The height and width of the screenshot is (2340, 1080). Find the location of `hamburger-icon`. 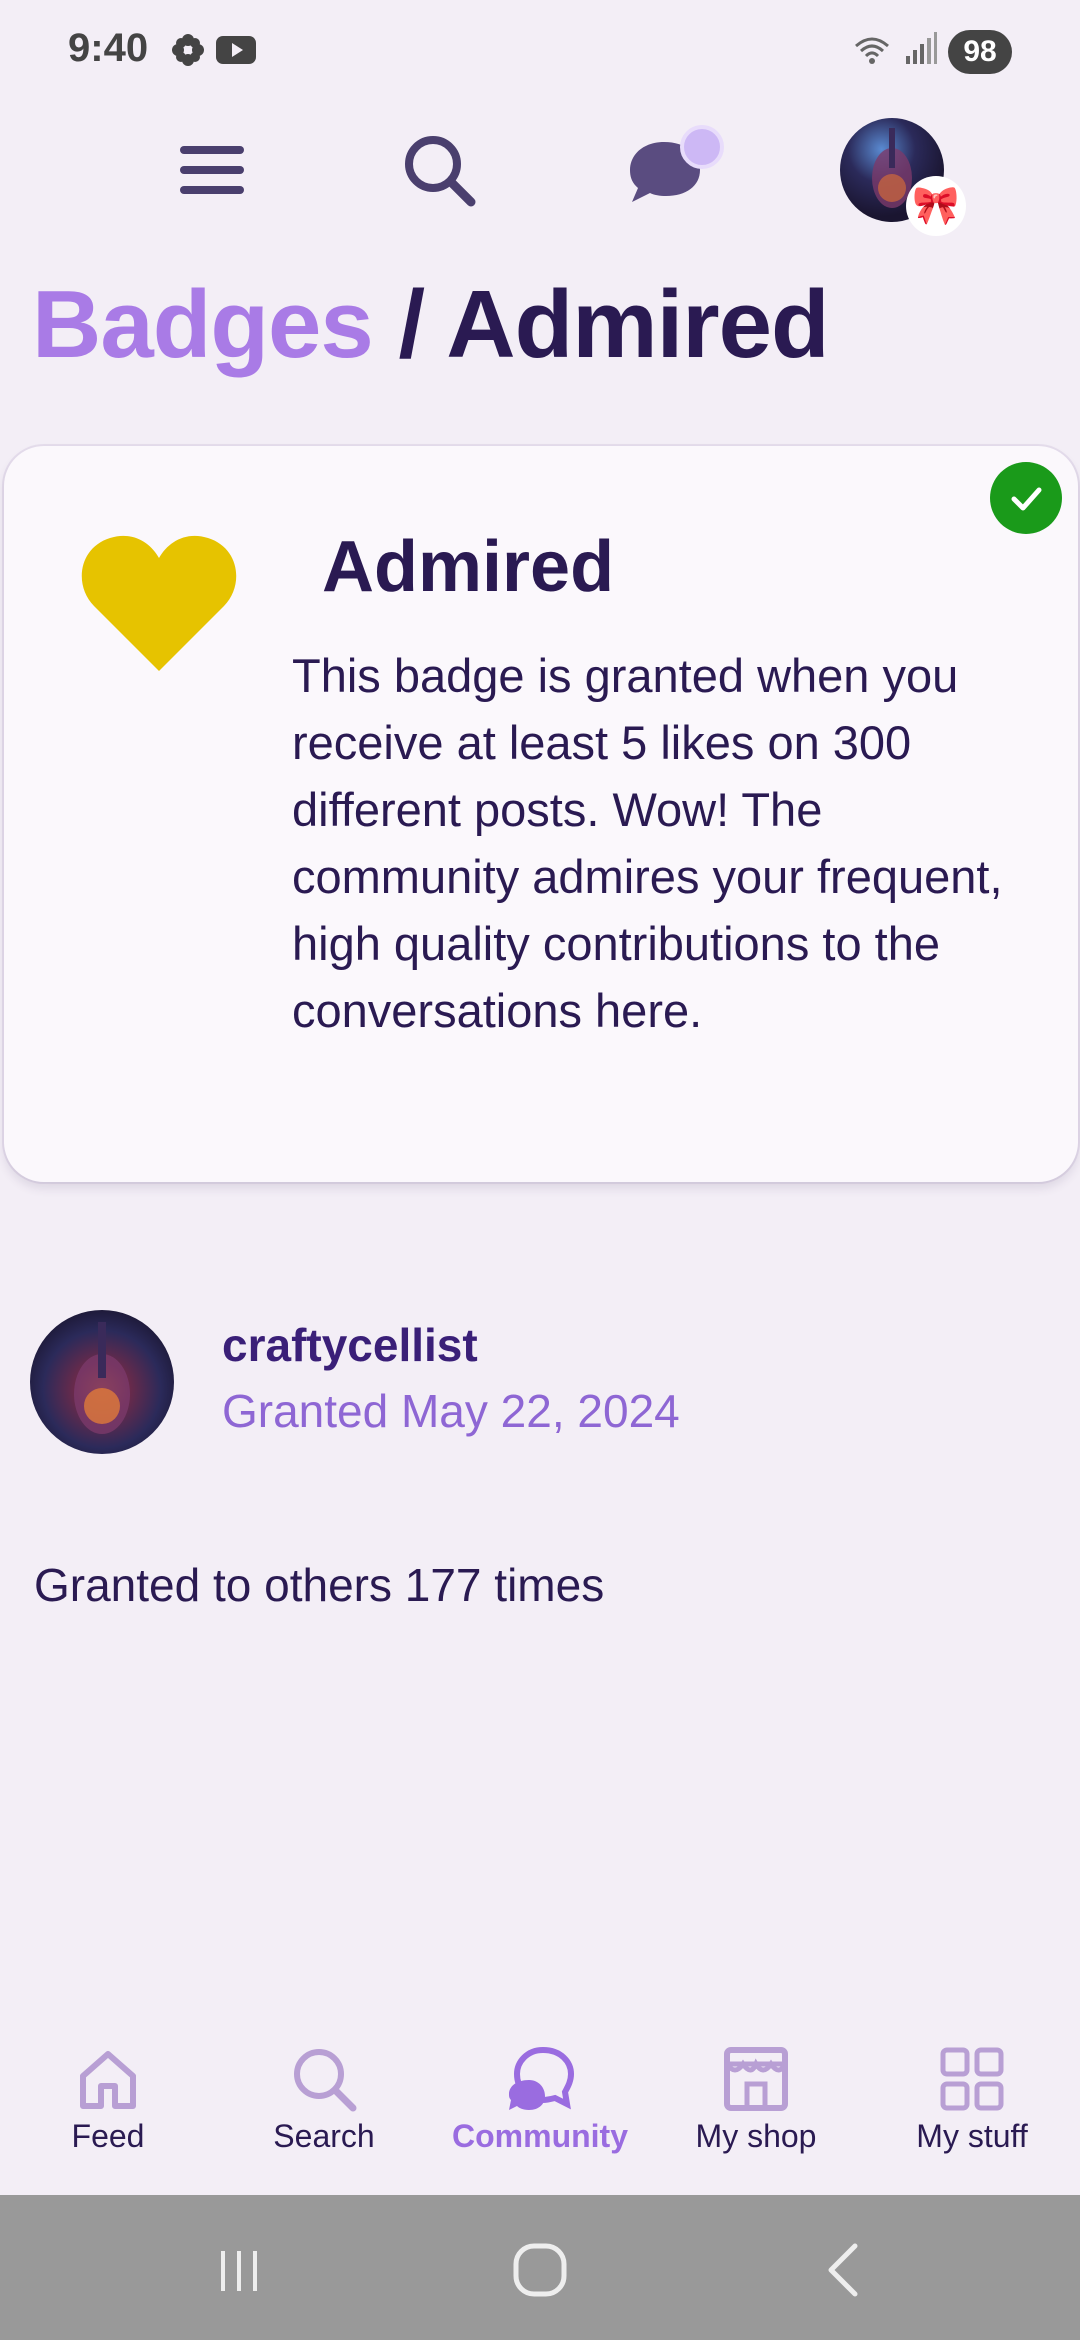

hamburger-icon is located at coordinates (212, 170).